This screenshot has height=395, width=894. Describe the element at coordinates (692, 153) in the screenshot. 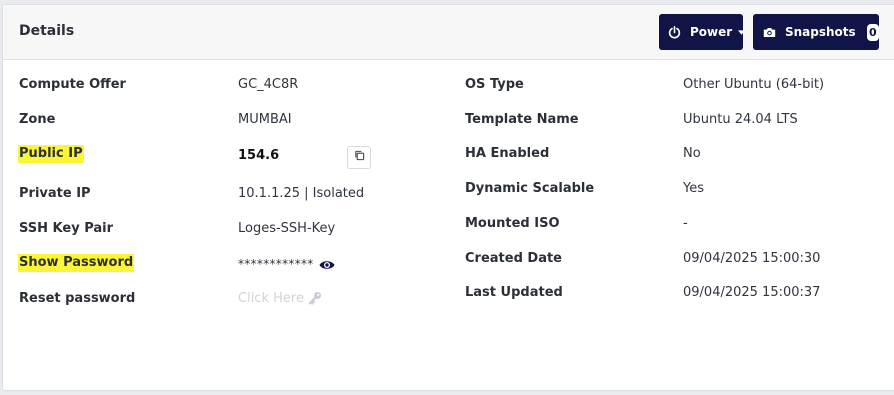

I see `ha-enabled-value: No` at that location.